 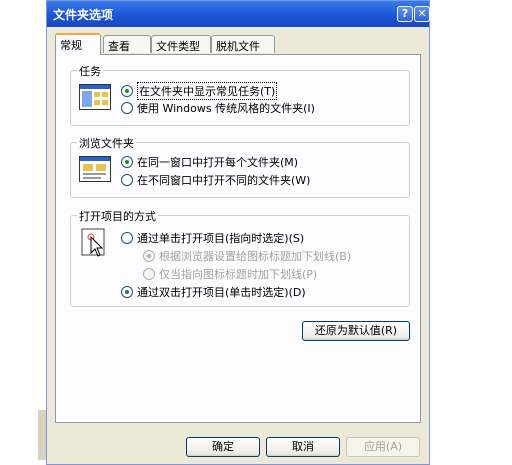 I want to click on tasks-group: 任务 在文件夹中显示常见任务(T) 使用 Windows 传统风格的文件夹(I), so click(x=240, y=94).